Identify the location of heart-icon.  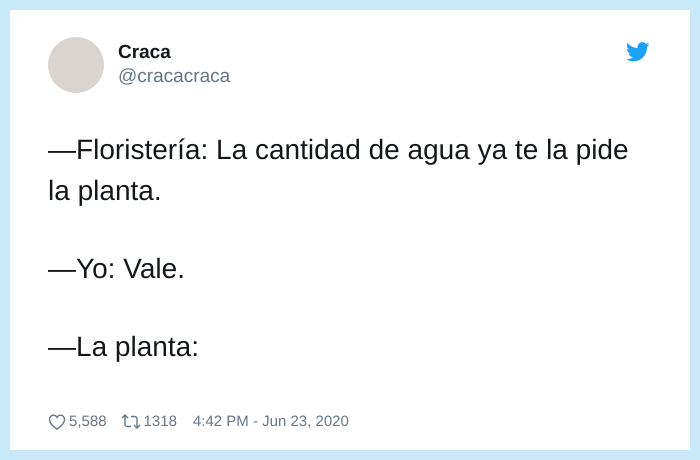
(57, 422).